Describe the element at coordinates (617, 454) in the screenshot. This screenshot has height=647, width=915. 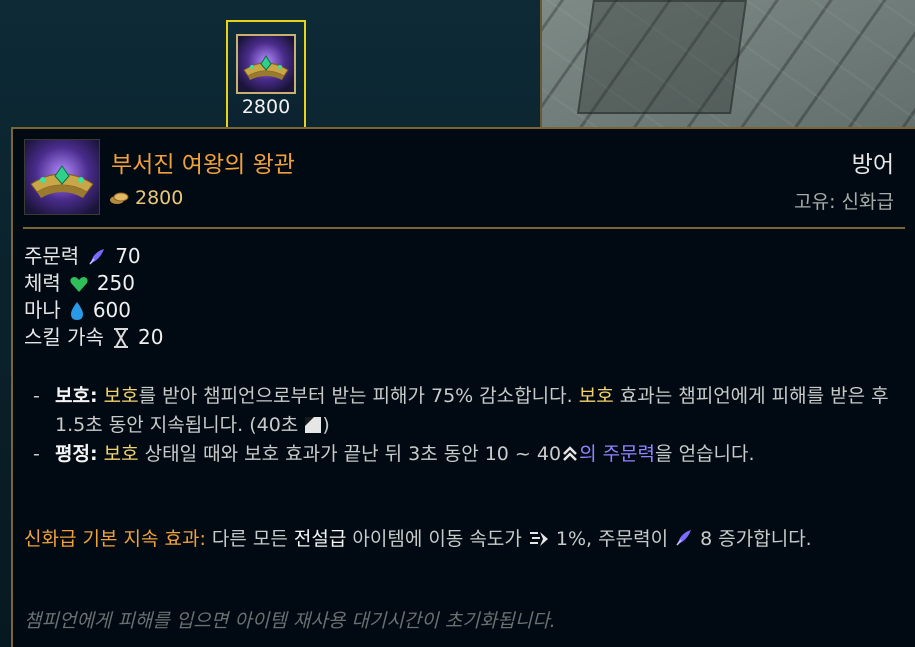
I see `keyword-ability-power: 의 주문력` at that location.